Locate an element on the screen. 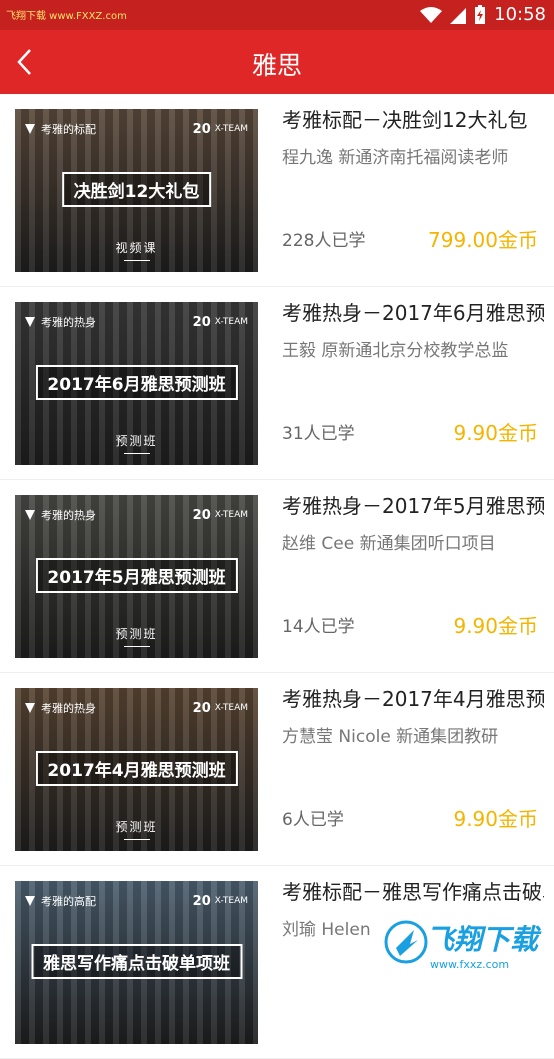 The width and height of the screenshot is (554, 1059). course-thumbnail: 考雅的热身 20 X-TEAM 2017年5月雅思预测班 预测班 is located at coordinates (136, 576).